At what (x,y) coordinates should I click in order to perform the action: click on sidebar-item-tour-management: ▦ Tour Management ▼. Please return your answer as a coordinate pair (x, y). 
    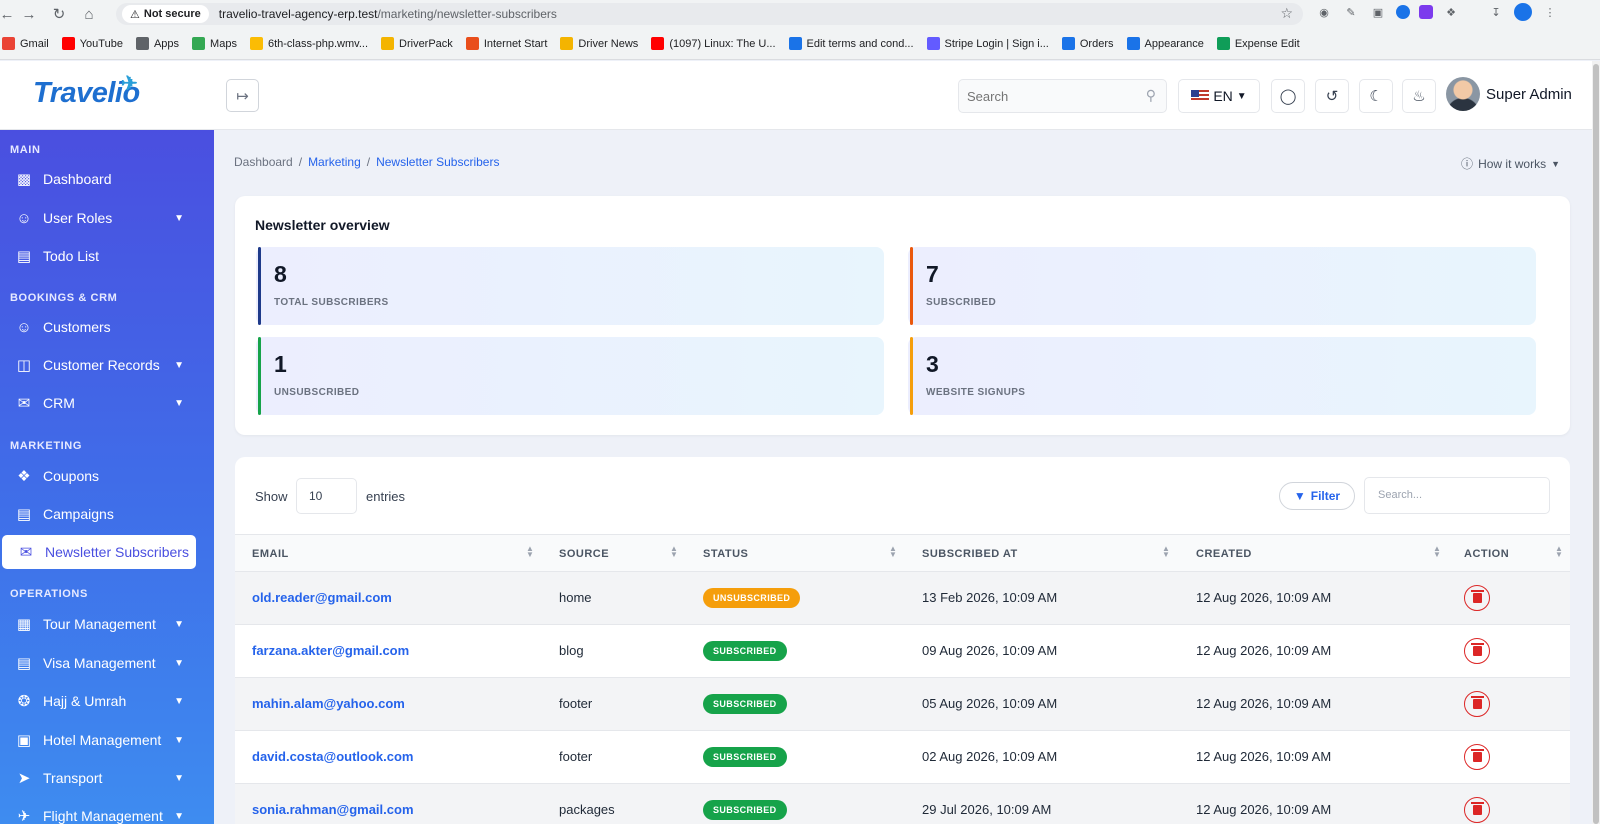
    Looking at the image, I should click on (107, 624).